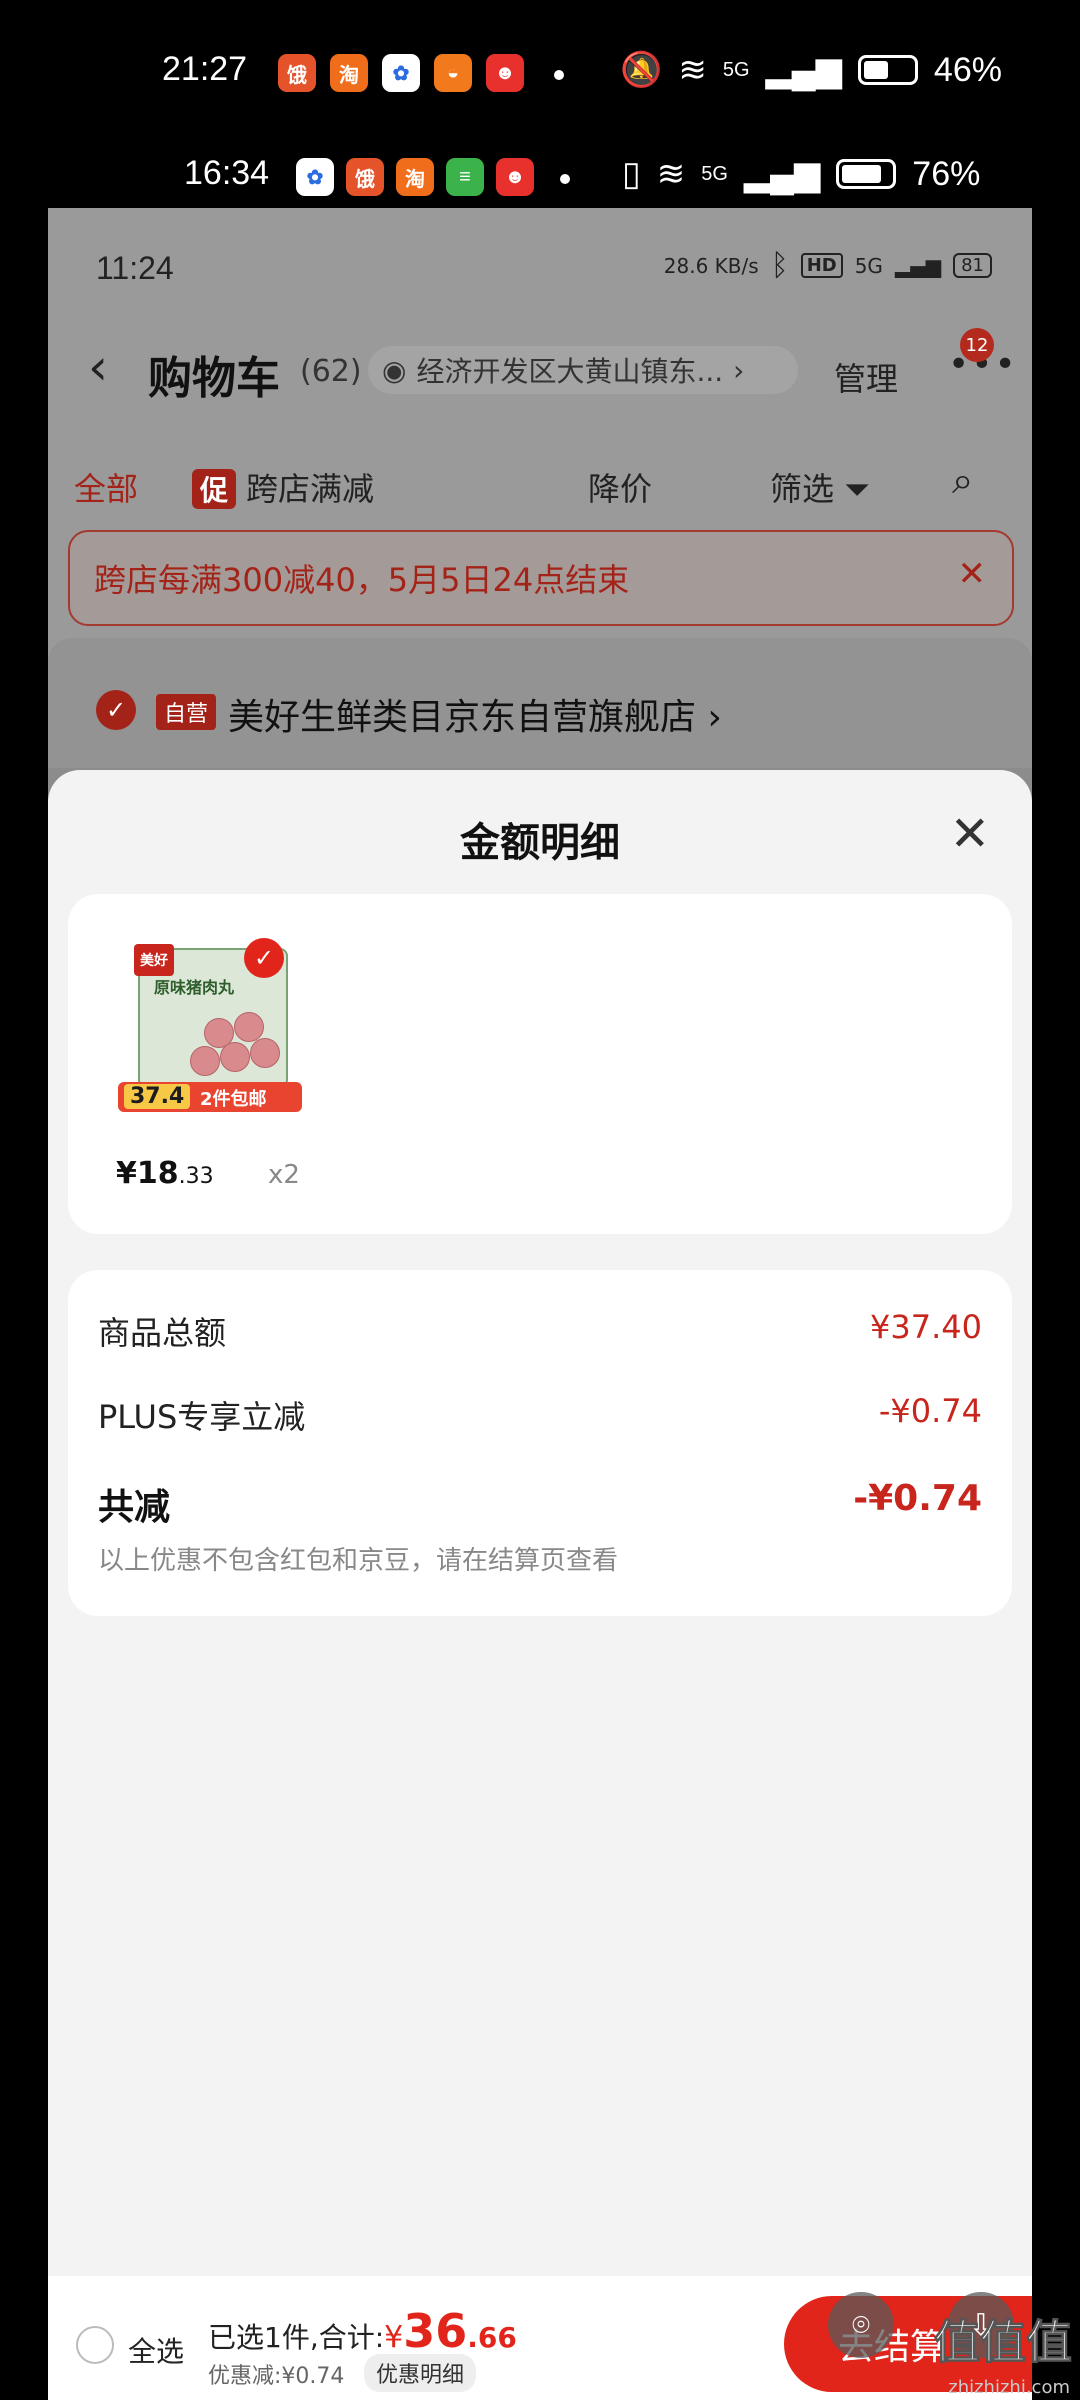 Image resolution: width=1080 pixels, height=2400 pixels. I want to click on screenshot-icon: ⌾, so click(861, 2325).